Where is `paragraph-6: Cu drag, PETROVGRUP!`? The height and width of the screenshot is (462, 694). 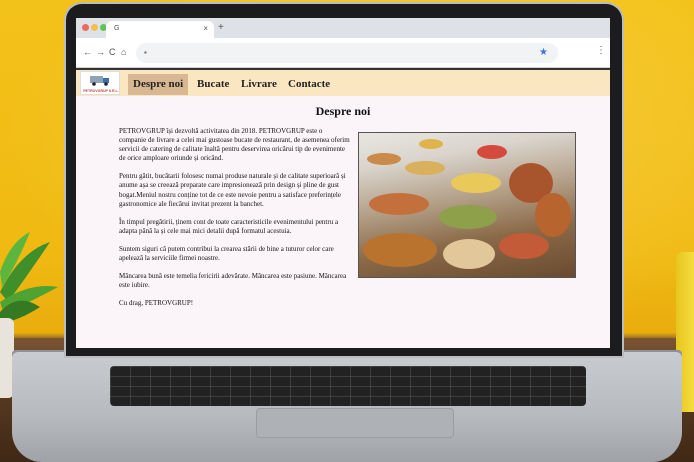
paragraph-6: Cu drag, PETROVGRUP! is located at coordinates (156, 303).